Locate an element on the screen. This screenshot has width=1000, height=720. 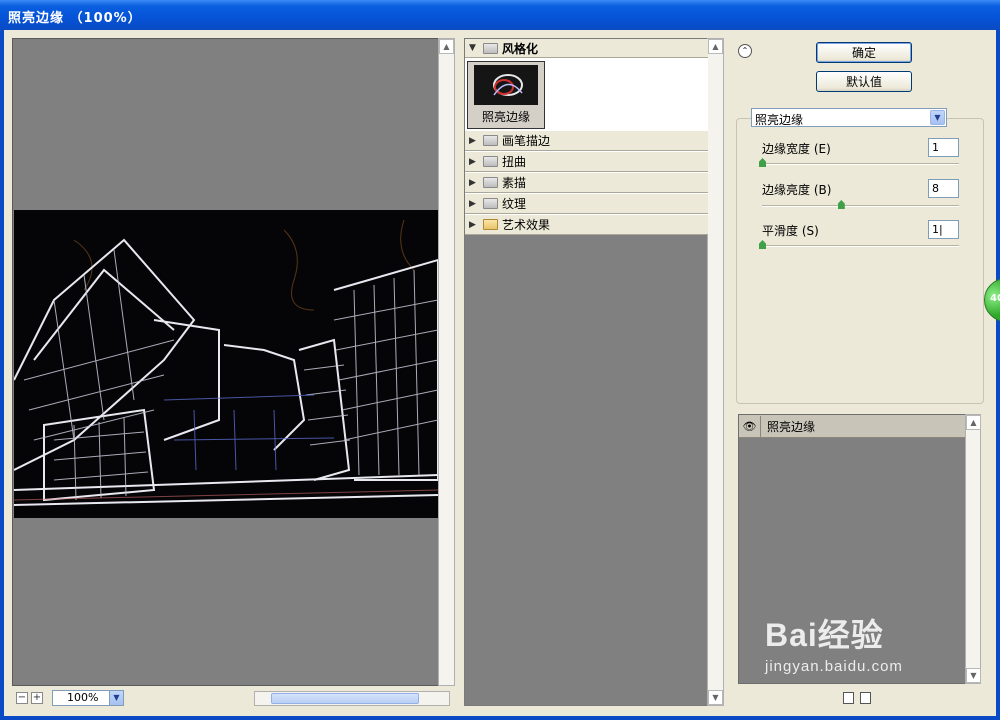
smoothness-slider is located at coordinates (860, 246).